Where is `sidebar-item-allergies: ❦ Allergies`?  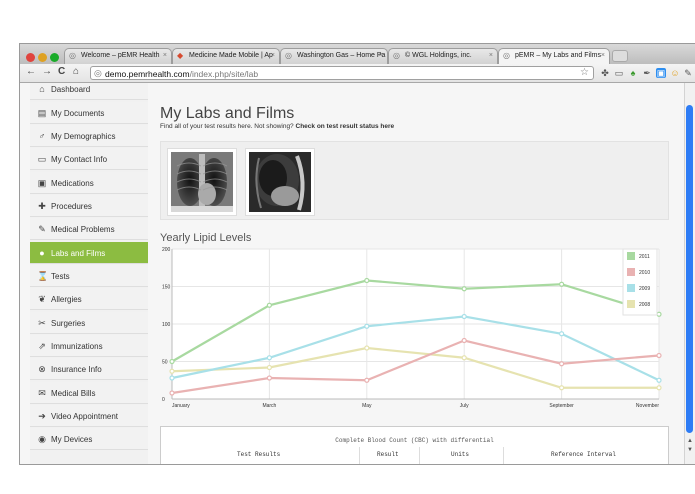 sidebar-item-allergies: ❦ Allergies is located at coordinates (89, 299).